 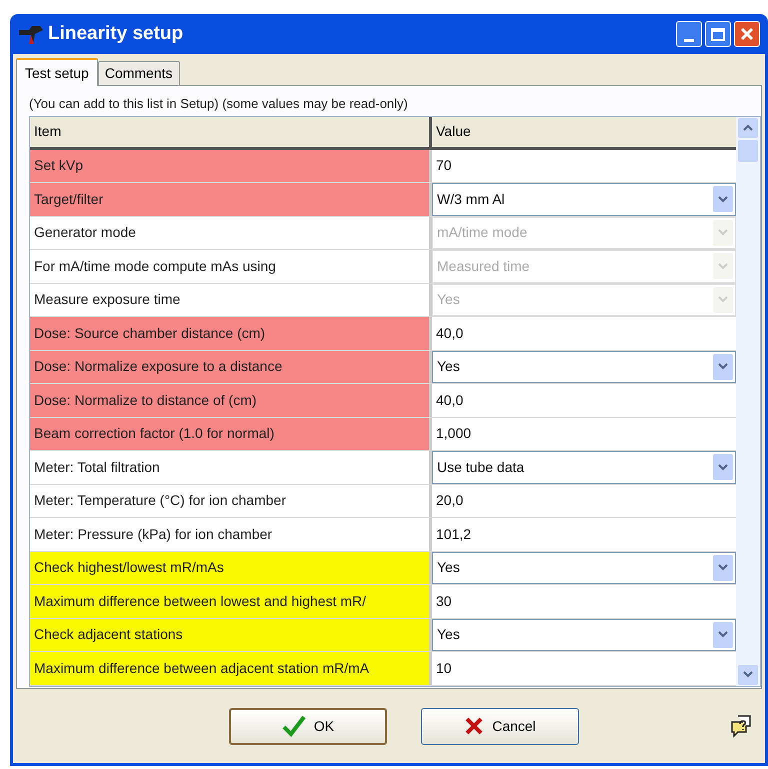 I want to click on item-cell: Set kVp, so click(x=231, y=166).